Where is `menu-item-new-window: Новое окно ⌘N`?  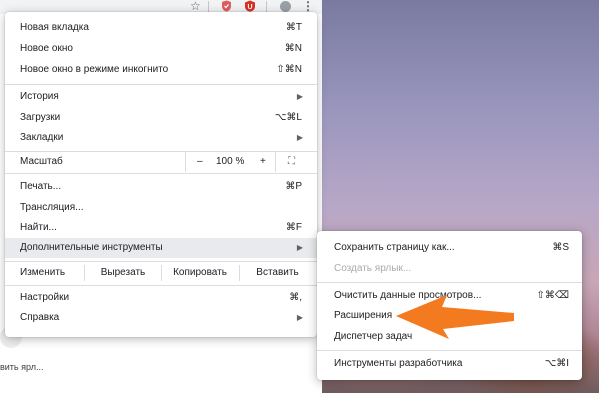 menu-item-new-window: Новое окно ⌘N is located at coordinates (161, 49).